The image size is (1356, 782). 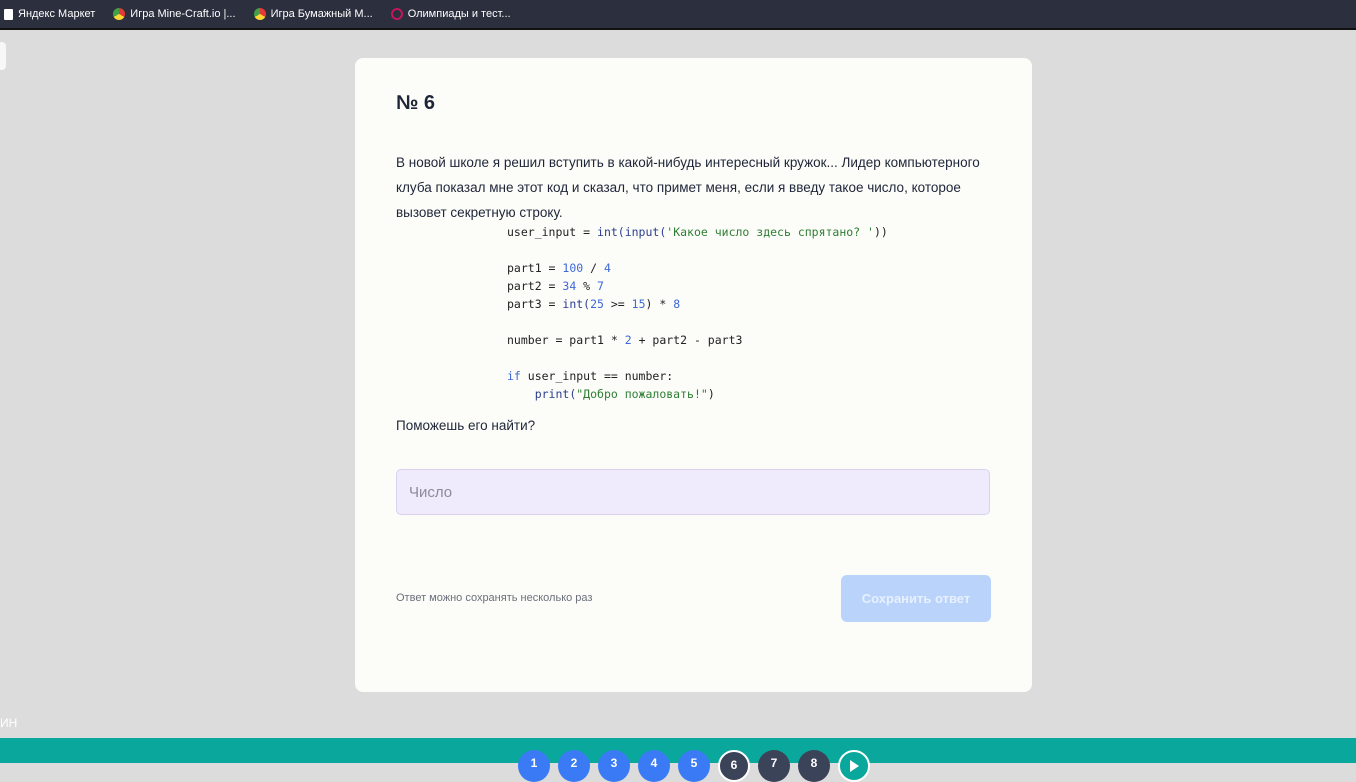 What do you see at coordinates (415, 103) in the screenshot?
I see `question-title: № 6` at bounding box center [415, 103].